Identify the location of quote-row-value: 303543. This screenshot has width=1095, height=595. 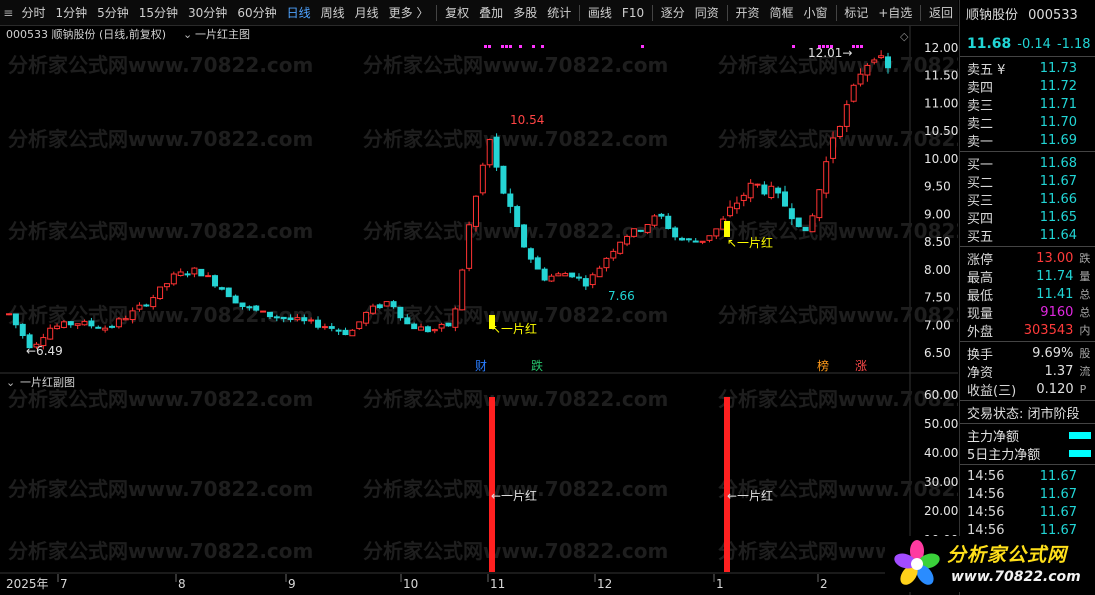
(1048, 330).